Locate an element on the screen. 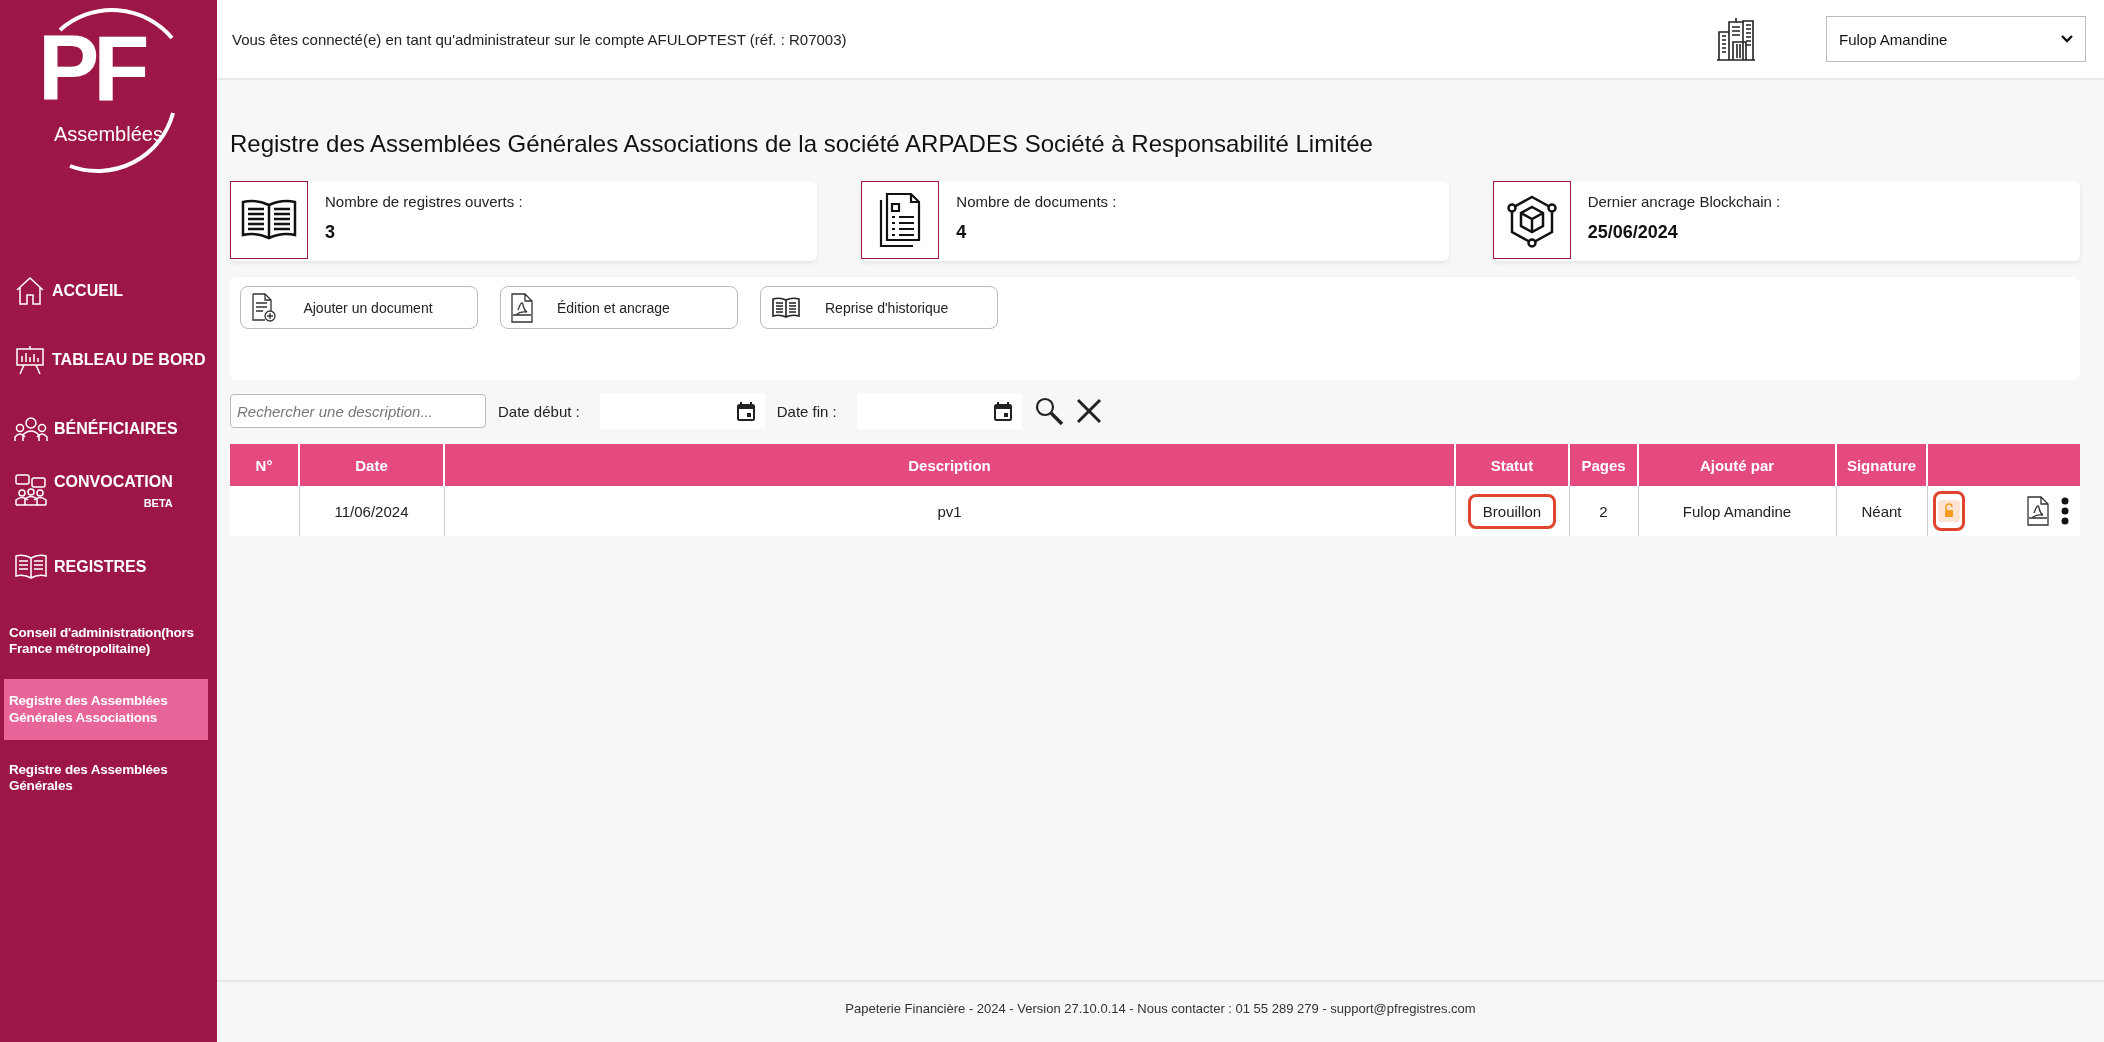 The image size is (2104, 1042). logo-letters: PF is located at coordinates (91, 68).